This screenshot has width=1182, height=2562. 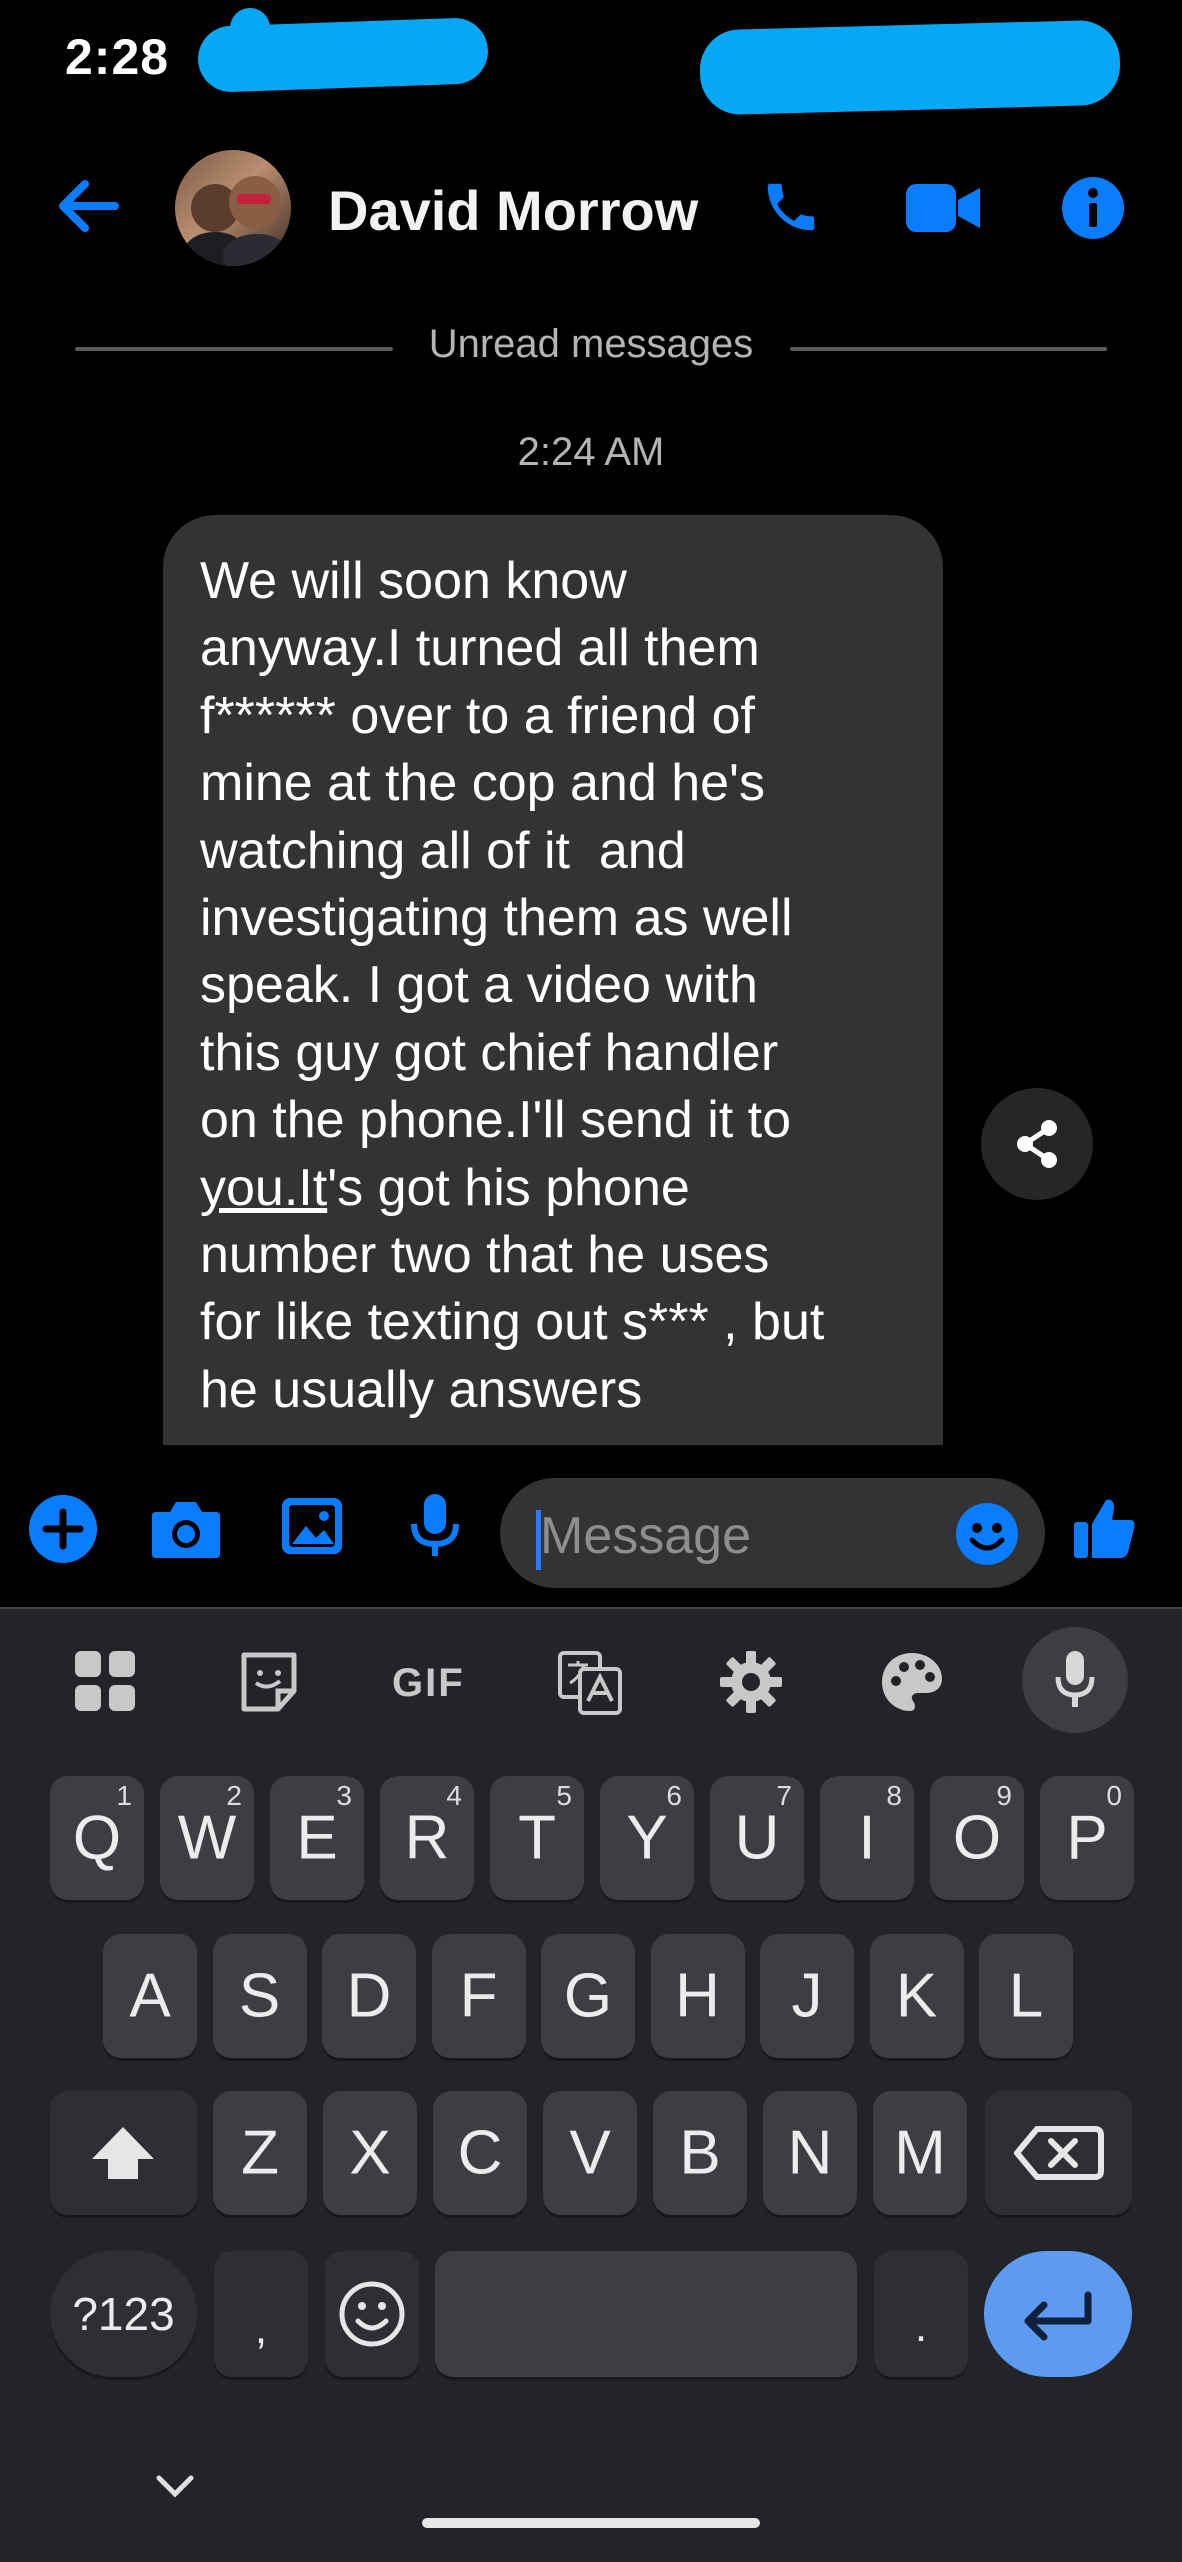 I want to click on message-input: Message, so click(x=645, y=1536).